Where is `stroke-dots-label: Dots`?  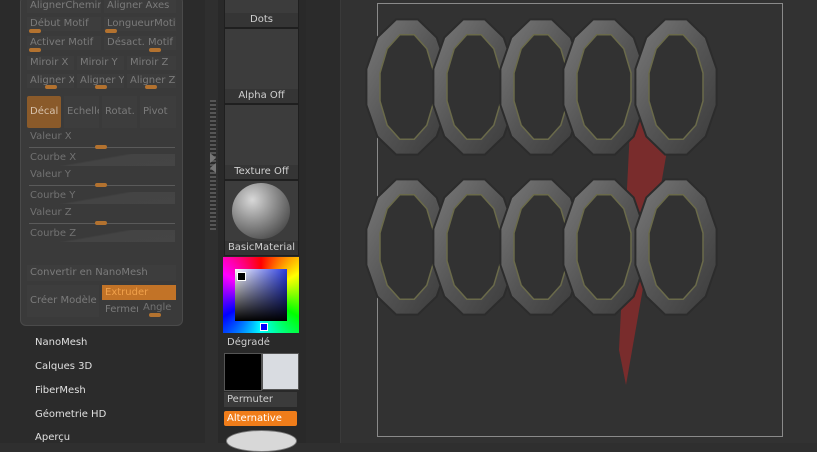 stroke-dots-label: Dots is located at coordinates (261, 20).